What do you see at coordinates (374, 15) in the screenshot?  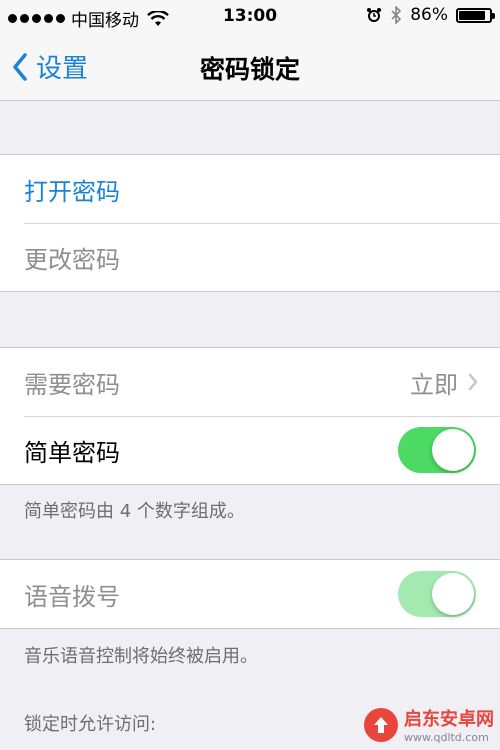 I see `alarm-icon` at bounding box center [374, 15].